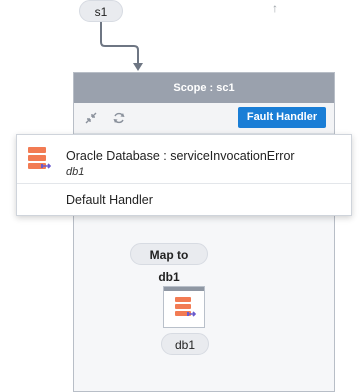 The image size is (359, 392). What do you see at coordinates (204, 88) in the screenshot?
I see `scope-title: Scope : sc1` at bounding box center [204, 88].